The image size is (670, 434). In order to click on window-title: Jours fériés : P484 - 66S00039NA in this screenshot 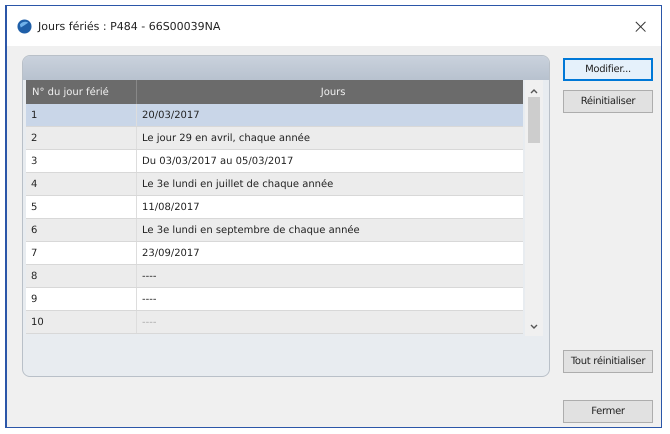, I will do `click(130, 26)`.